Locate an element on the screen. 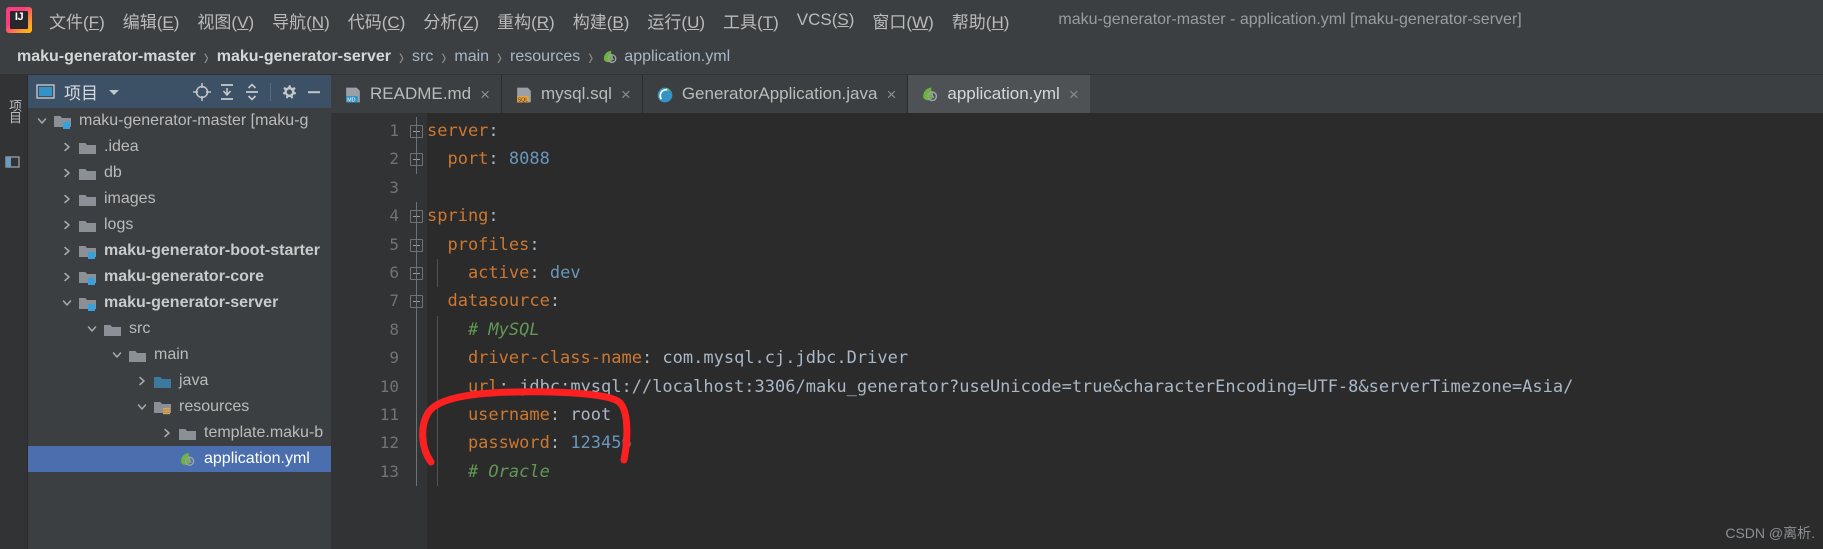 Image resolution: width=1823 pixels, height=549 pixels. menu-item-paren: ) is located at coordinates (1006, 22).